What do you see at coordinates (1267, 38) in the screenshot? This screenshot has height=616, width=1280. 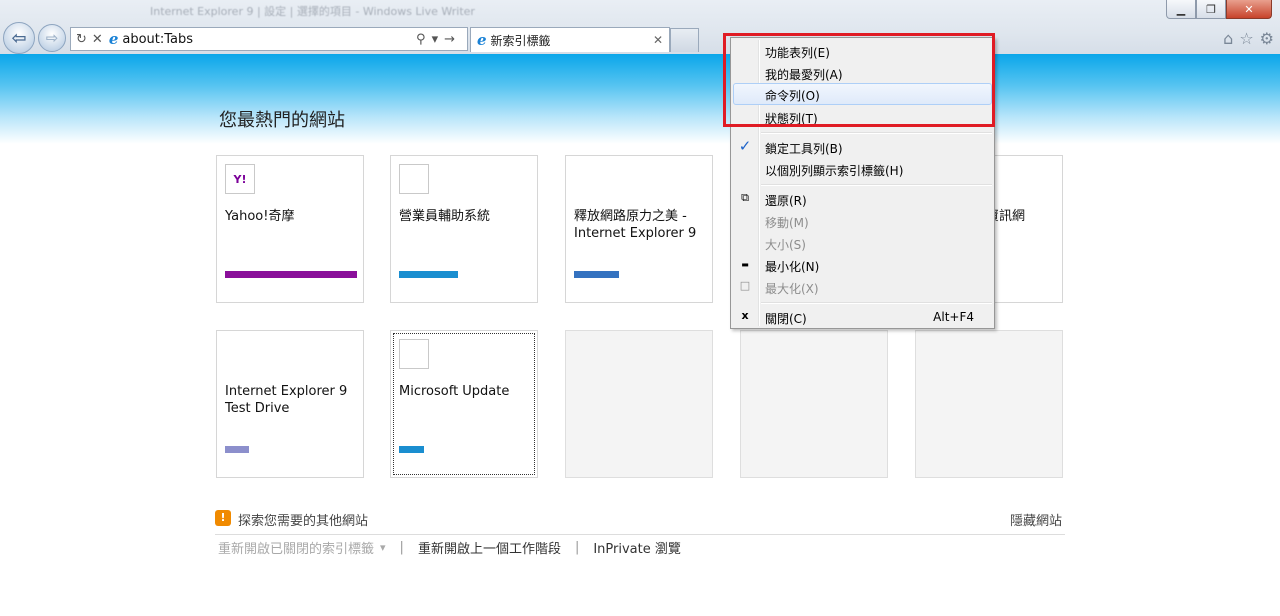 I see `tools-gear-icon: ⚙` at bounding box center [1267, 38].